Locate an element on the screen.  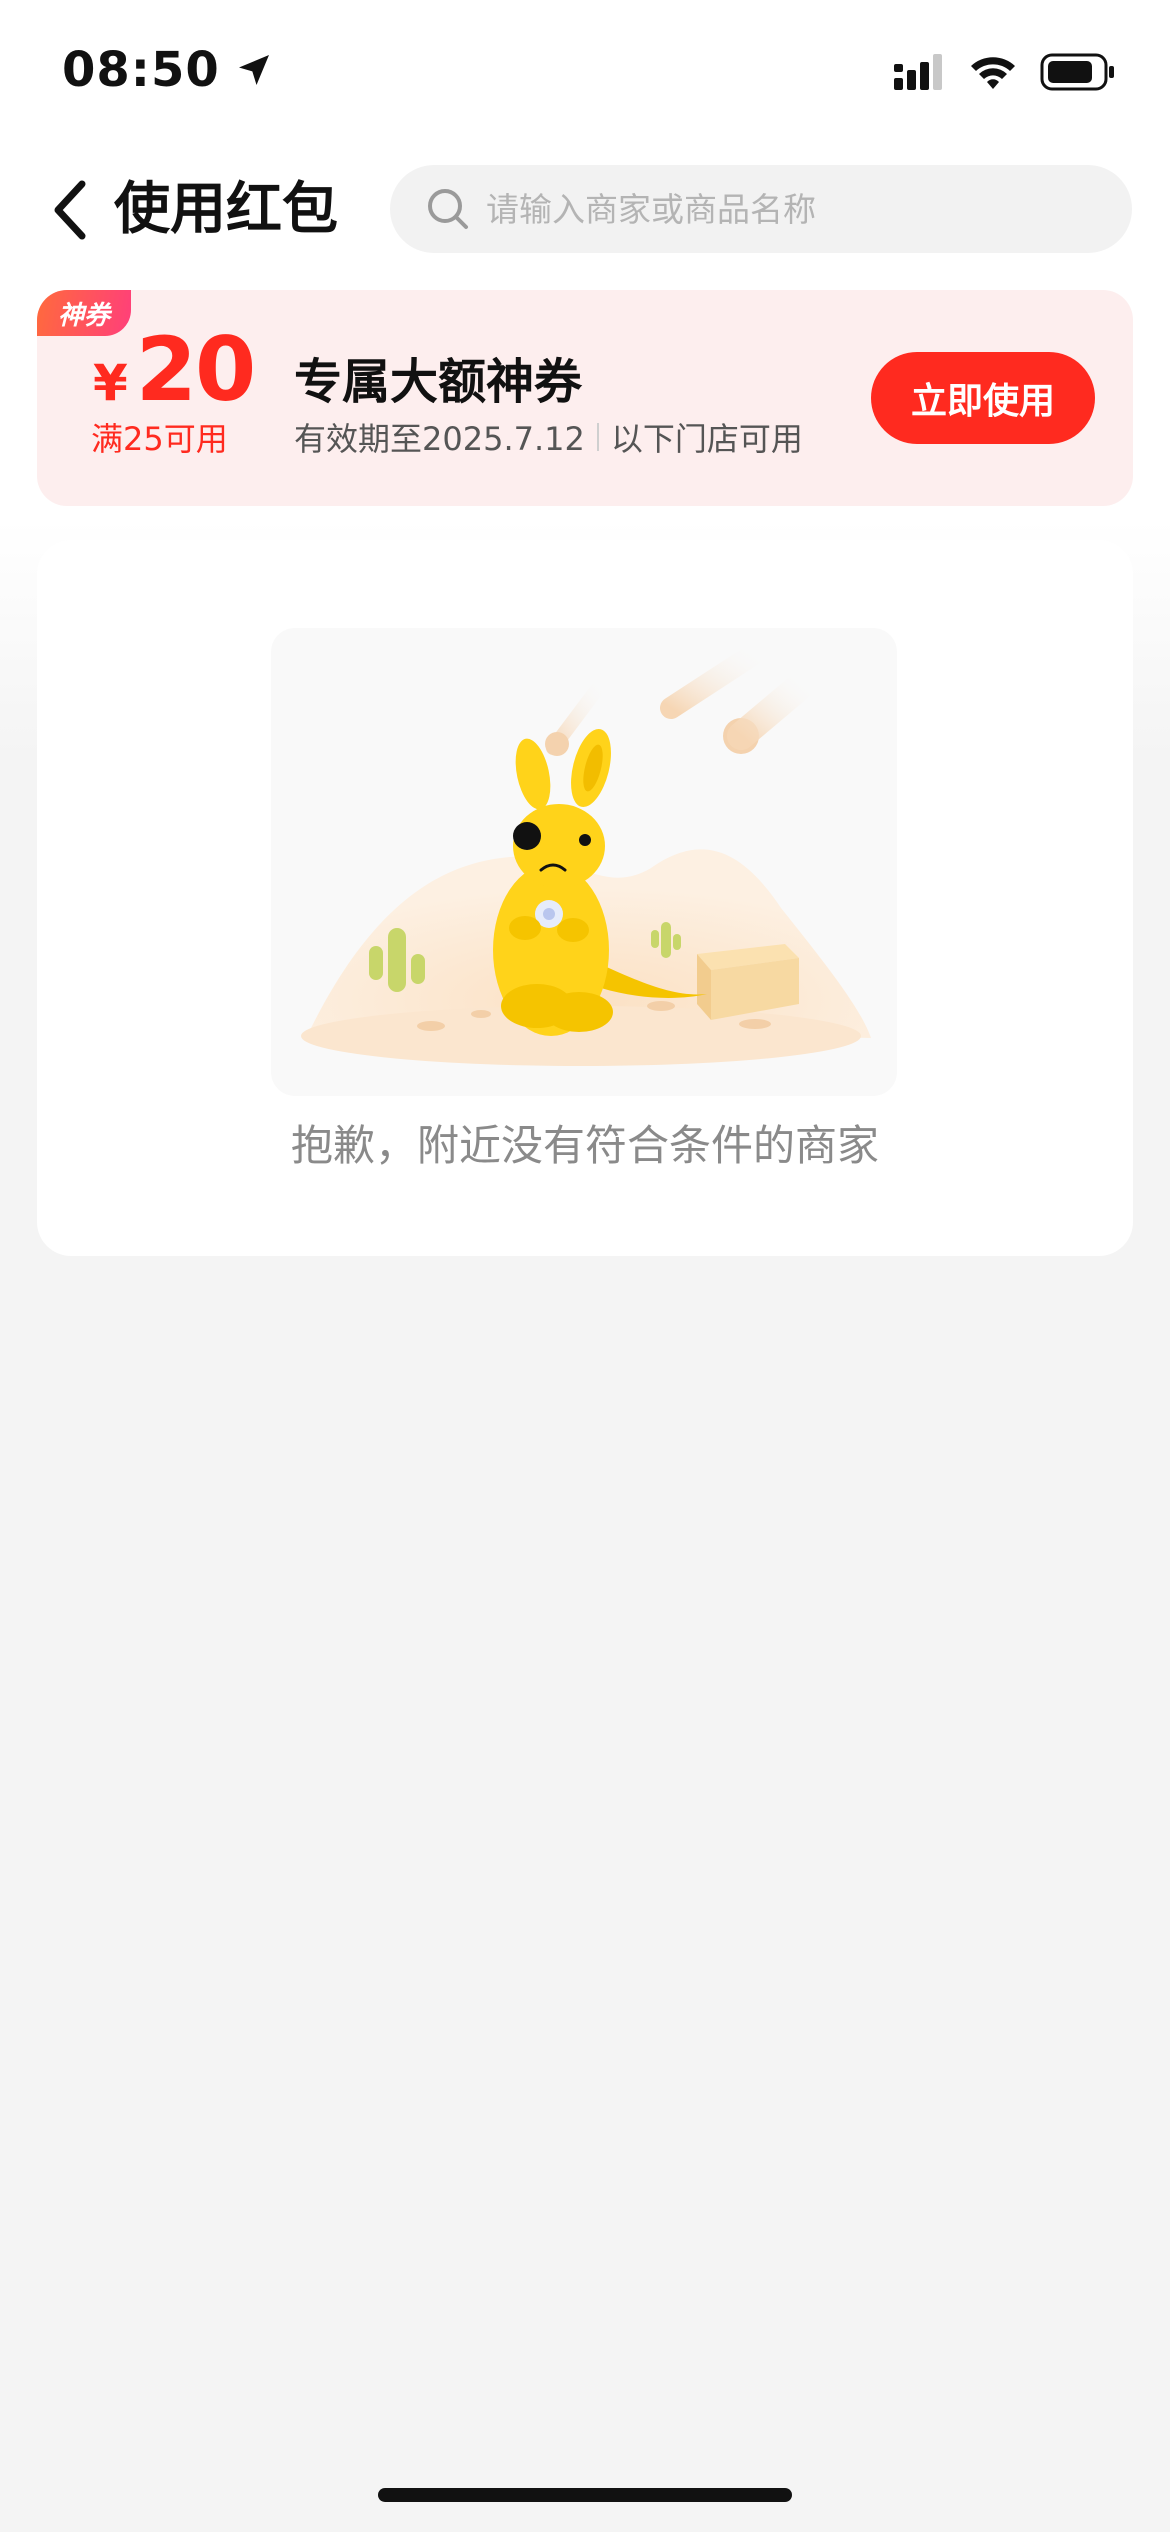
battery-icon is located at coordinates (1077, 72).